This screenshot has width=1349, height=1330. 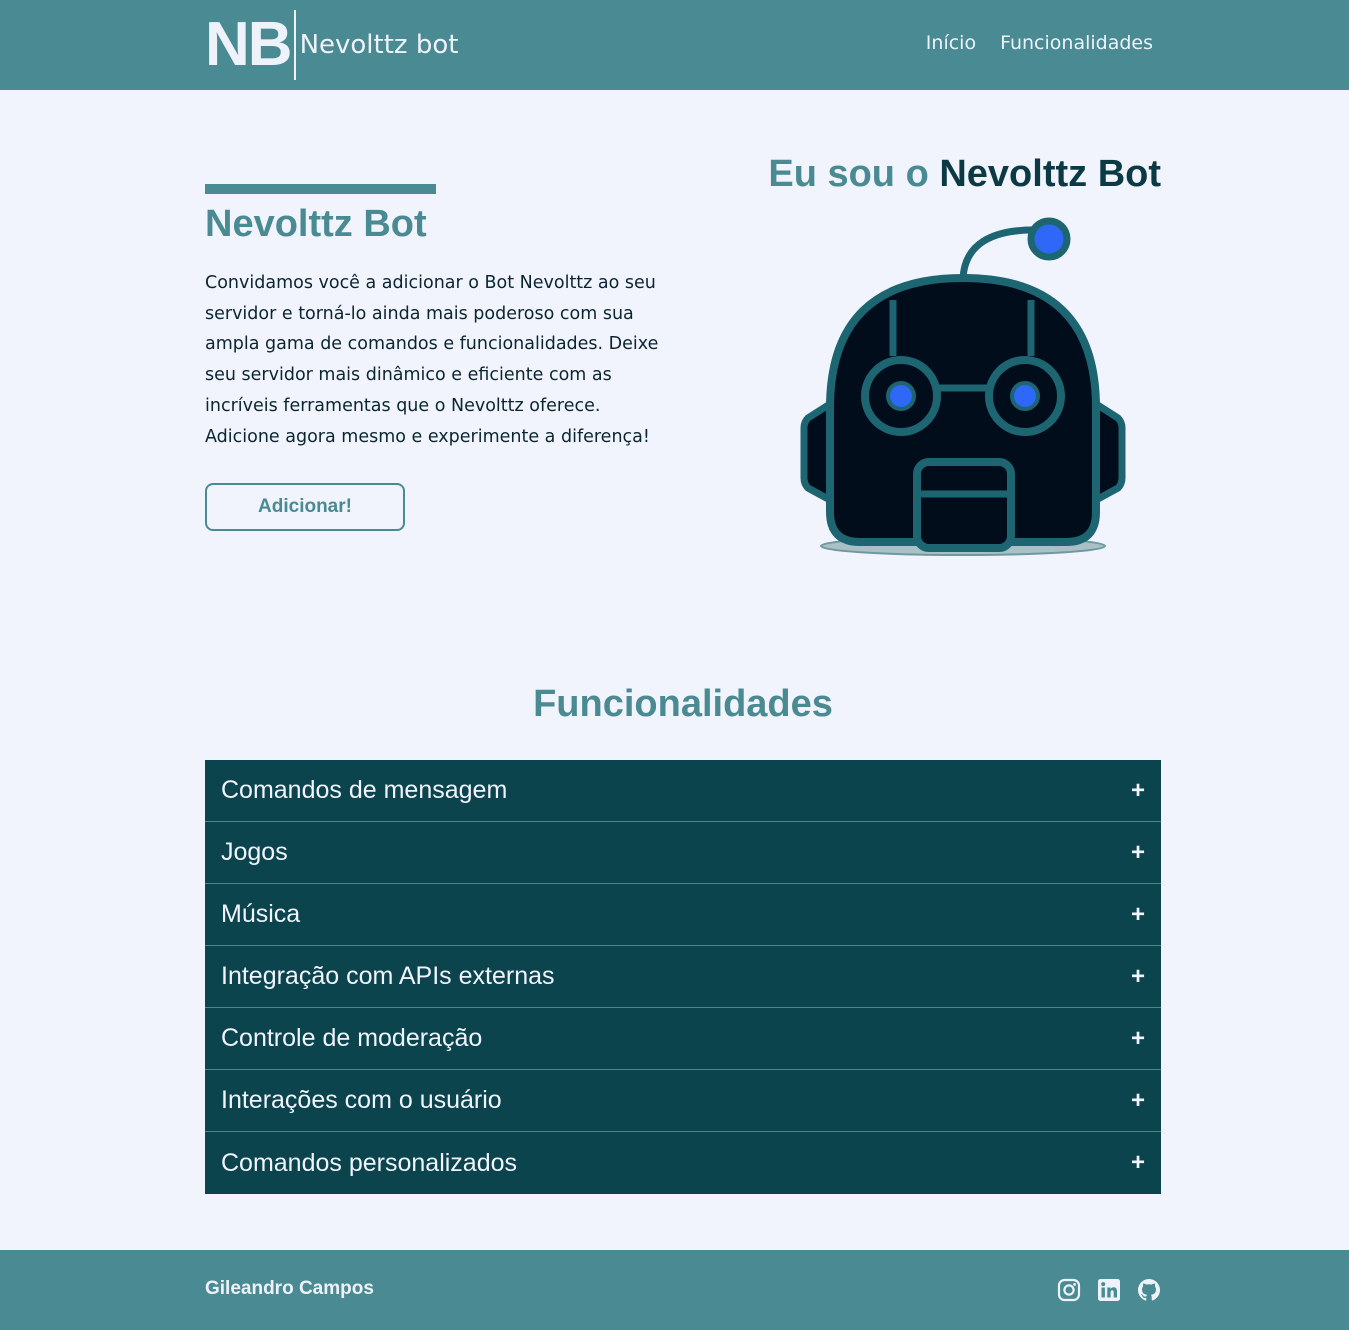 What do you see at coordinates (683, 1039) in the screenshot?
I see `accordion-item-controle-moderacao: Controle de moderação +` at bounding box center [683, 1039].